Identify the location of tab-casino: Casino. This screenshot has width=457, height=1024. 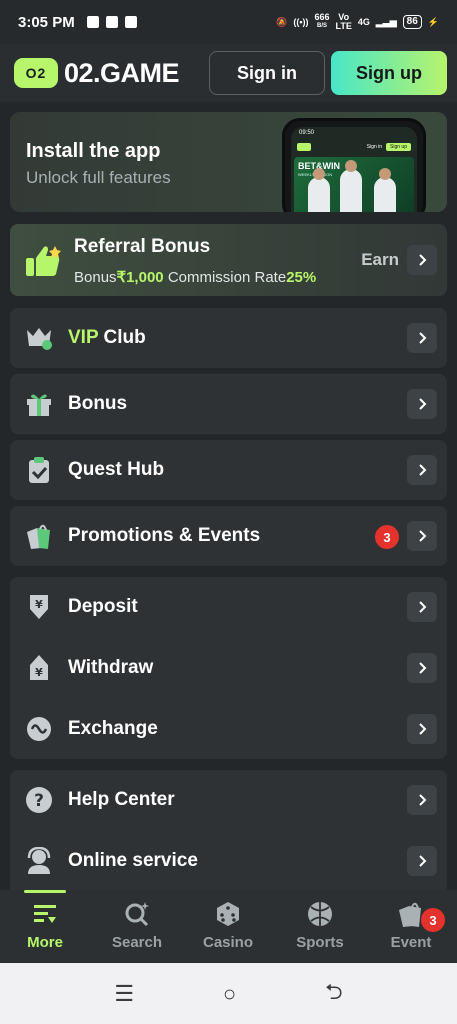
(228, 926).